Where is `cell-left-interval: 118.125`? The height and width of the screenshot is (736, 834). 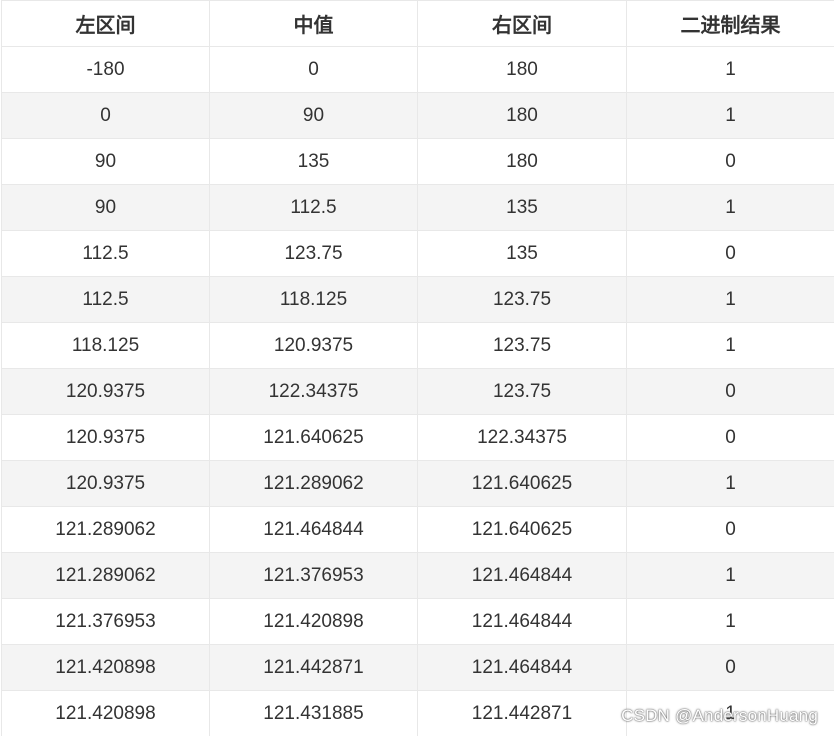
cell-left-interval: 118.125 is located at coordinates (105, 345).